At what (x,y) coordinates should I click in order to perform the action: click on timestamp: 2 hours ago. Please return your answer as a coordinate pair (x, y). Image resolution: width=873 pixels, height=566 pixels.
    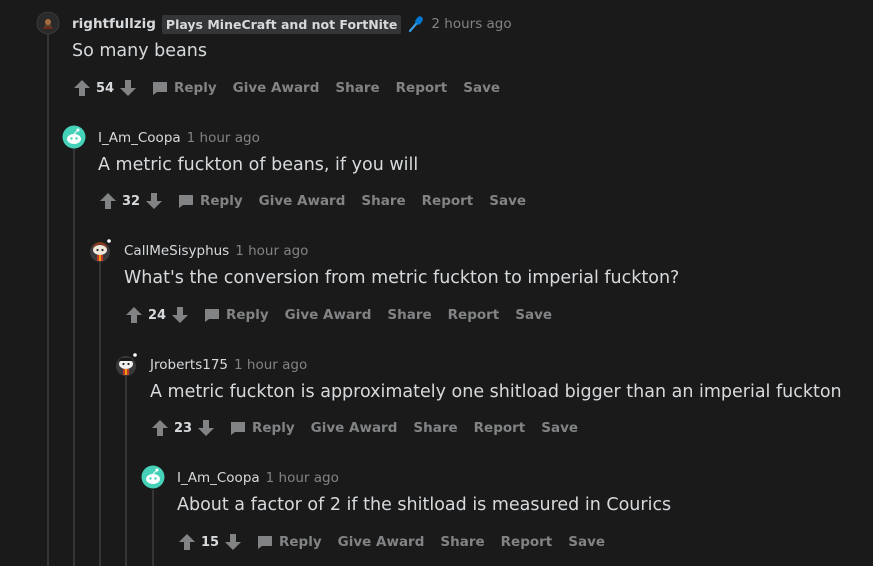
    Looking at the image, I should click on (471, 24).